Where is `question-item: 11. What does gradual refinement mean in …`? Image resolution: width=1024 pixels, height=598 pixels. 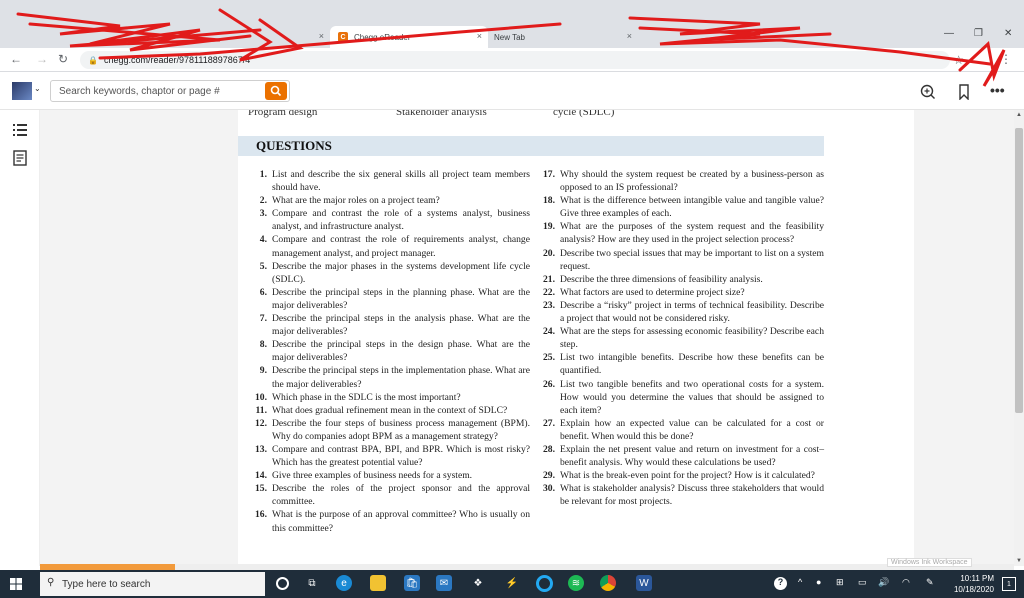
question-item: 11. What does gradual refinement mean in … is located at coordinates (390, 410).